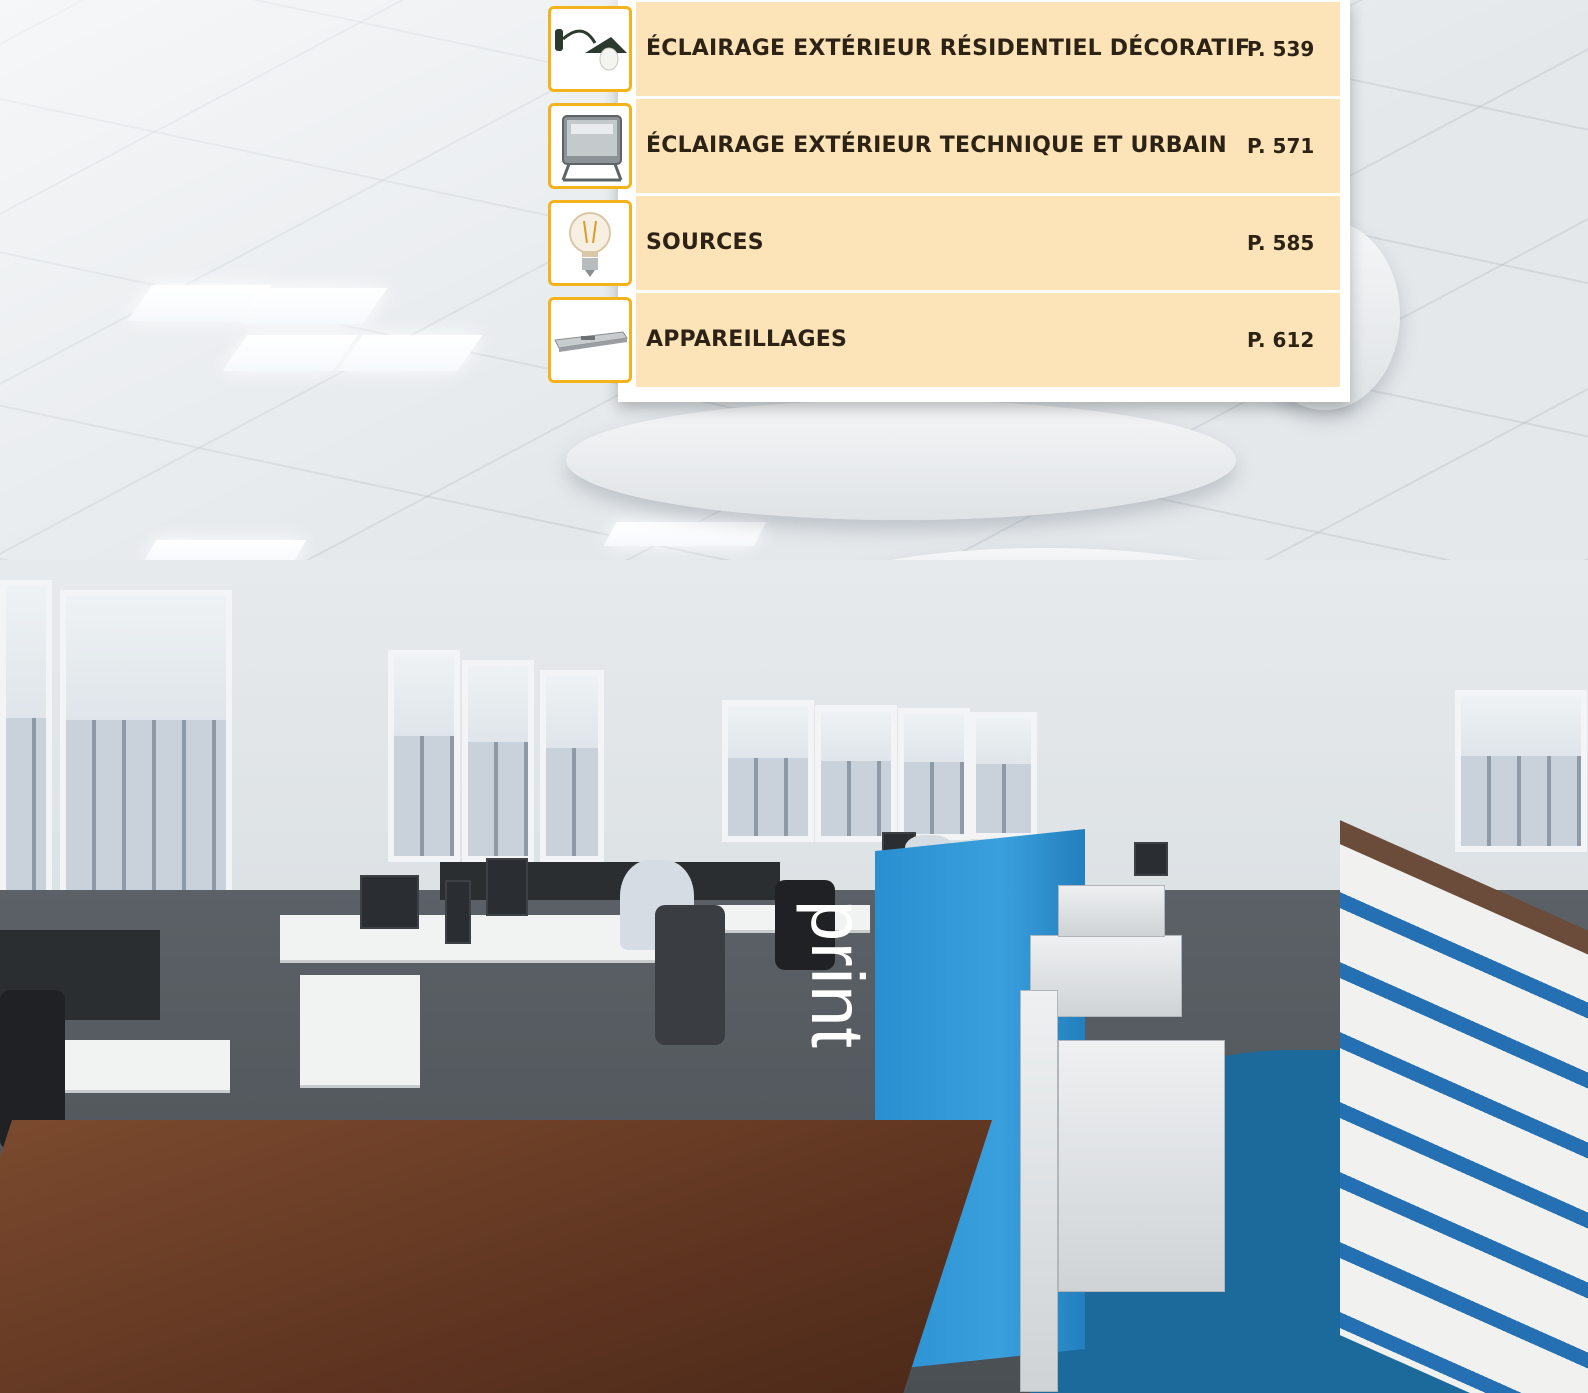 Image resolution: width=1588 pixels, height=1393 pixels. Describe the element at coordinates (901, 460) in the screenshot. I see `ceiling-disc` at that location.